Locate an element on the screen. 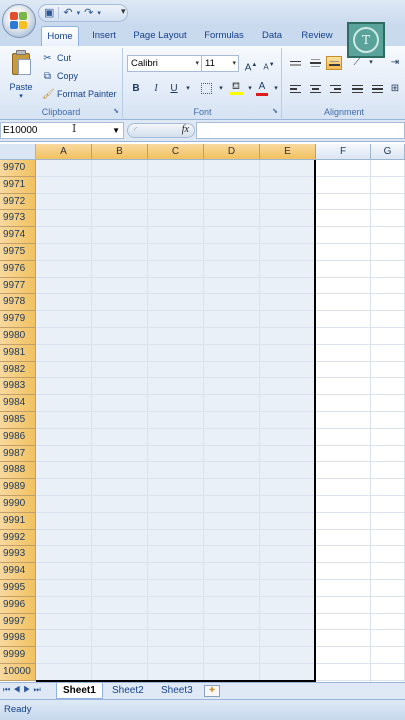 The height and width of the screenshot is (720, 405). font-size-select: 11 ▾ is located at coordinates (220, 63).